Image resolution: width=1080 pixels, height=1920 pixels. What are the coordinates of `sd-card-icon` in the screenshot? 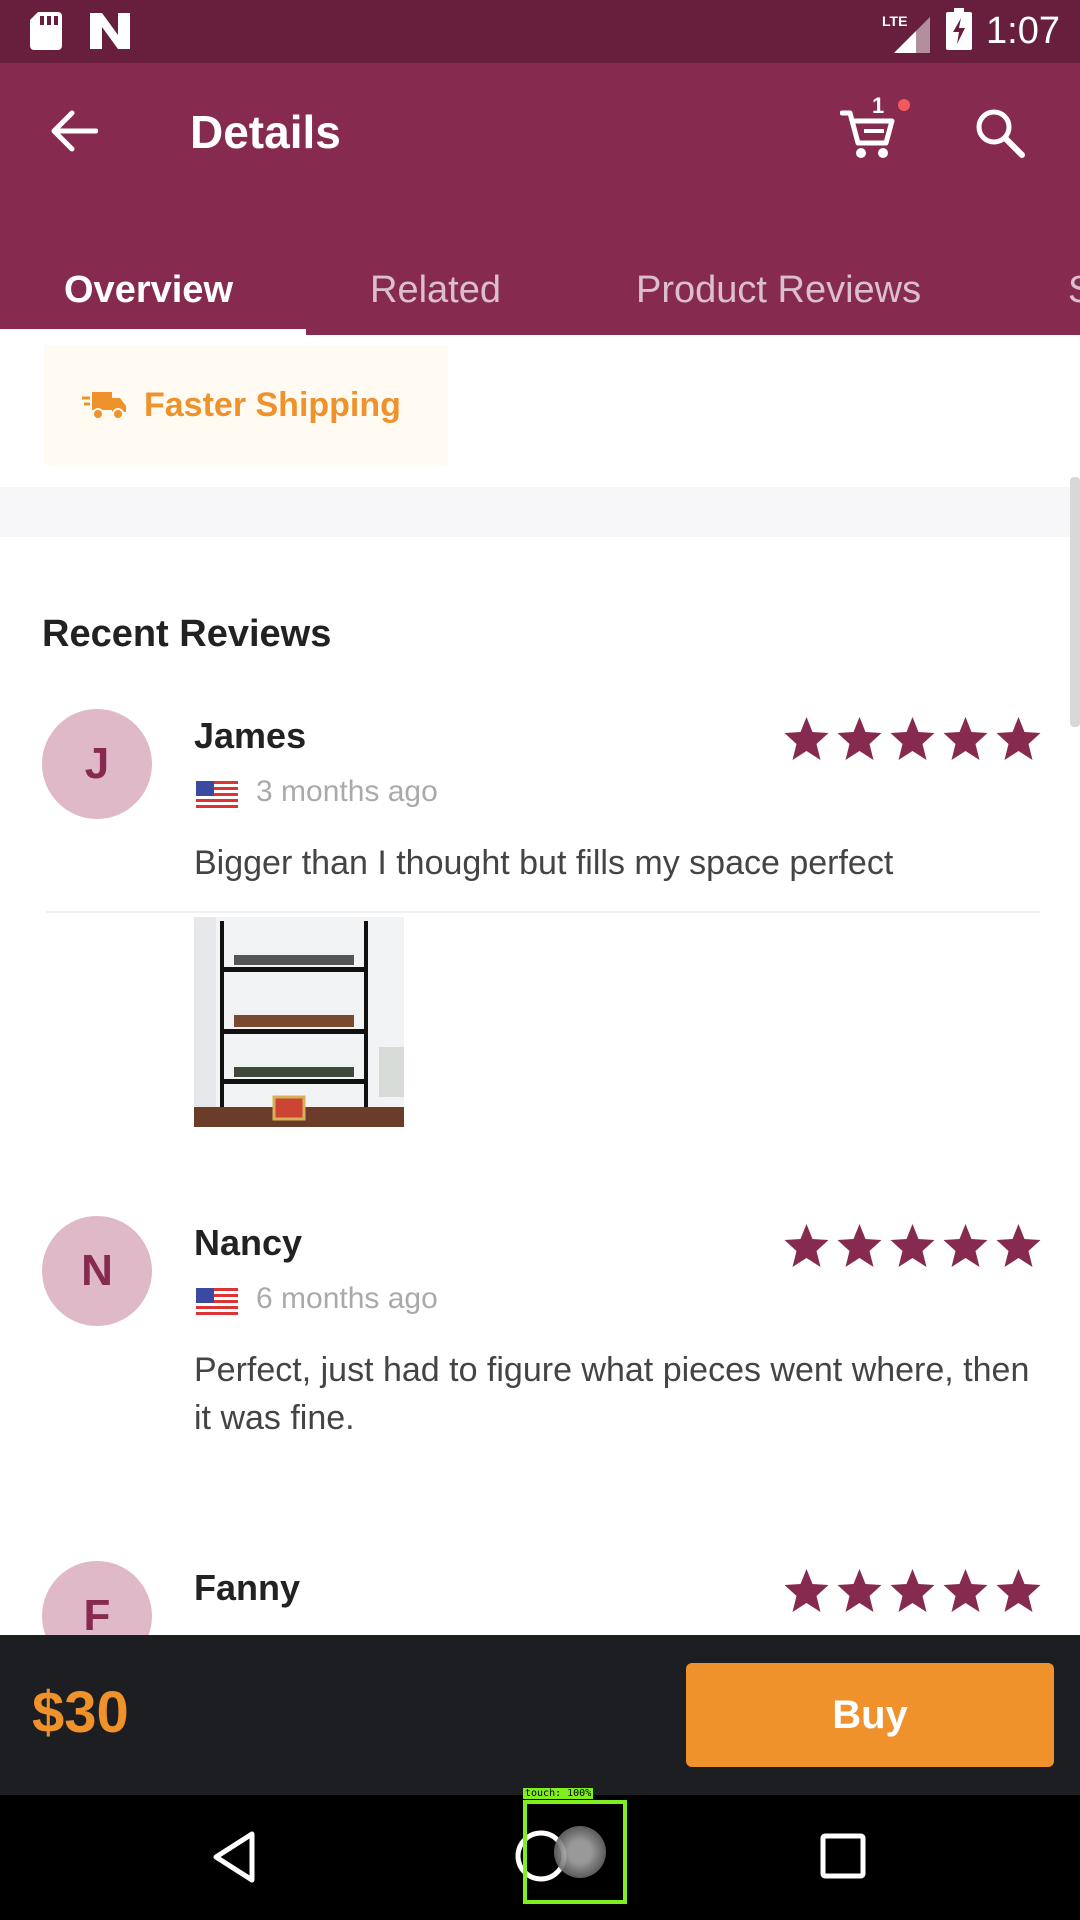 It's located at (46, 33).